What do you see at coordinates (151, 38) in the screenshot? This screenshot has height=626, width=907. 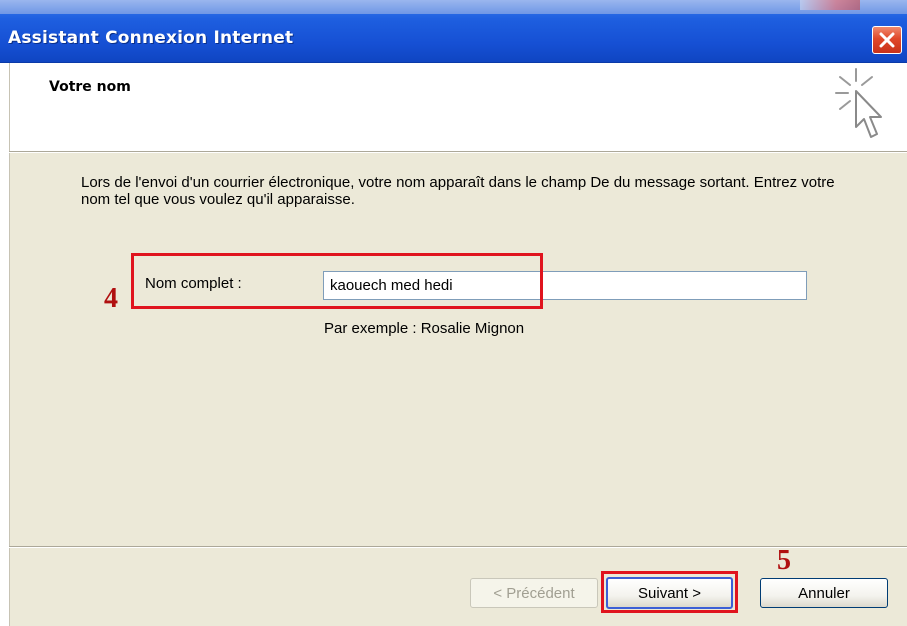 I see `window-title: Assistant Connexion Internet` at bounding box center [151, 38].